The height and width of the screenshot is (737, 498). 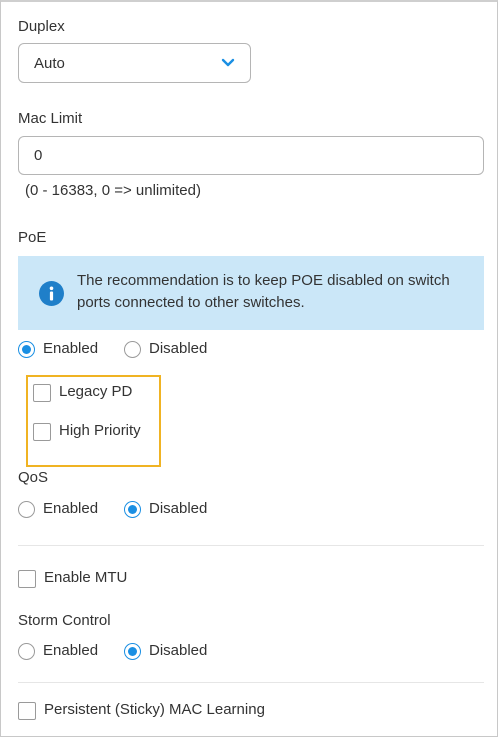 I want to click on info-icon, so click(x=51, y=293).